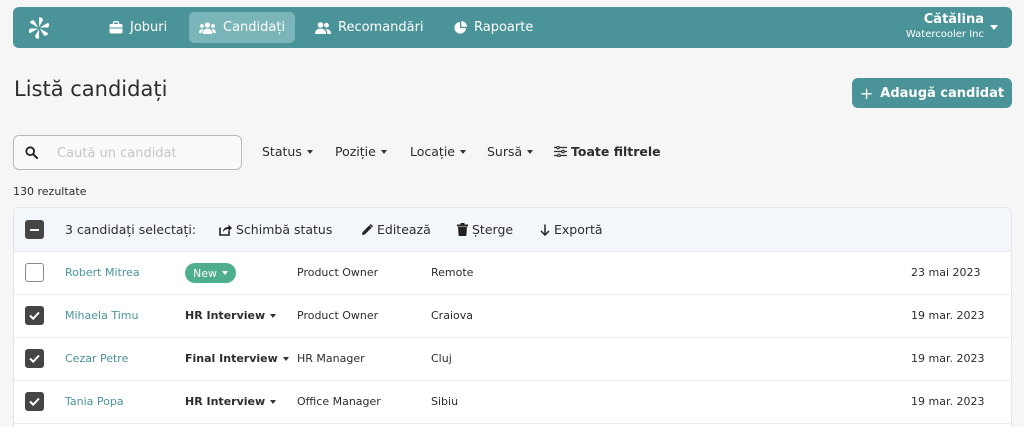  I want to click on candidate-location: Craiova, so click(452, 315).